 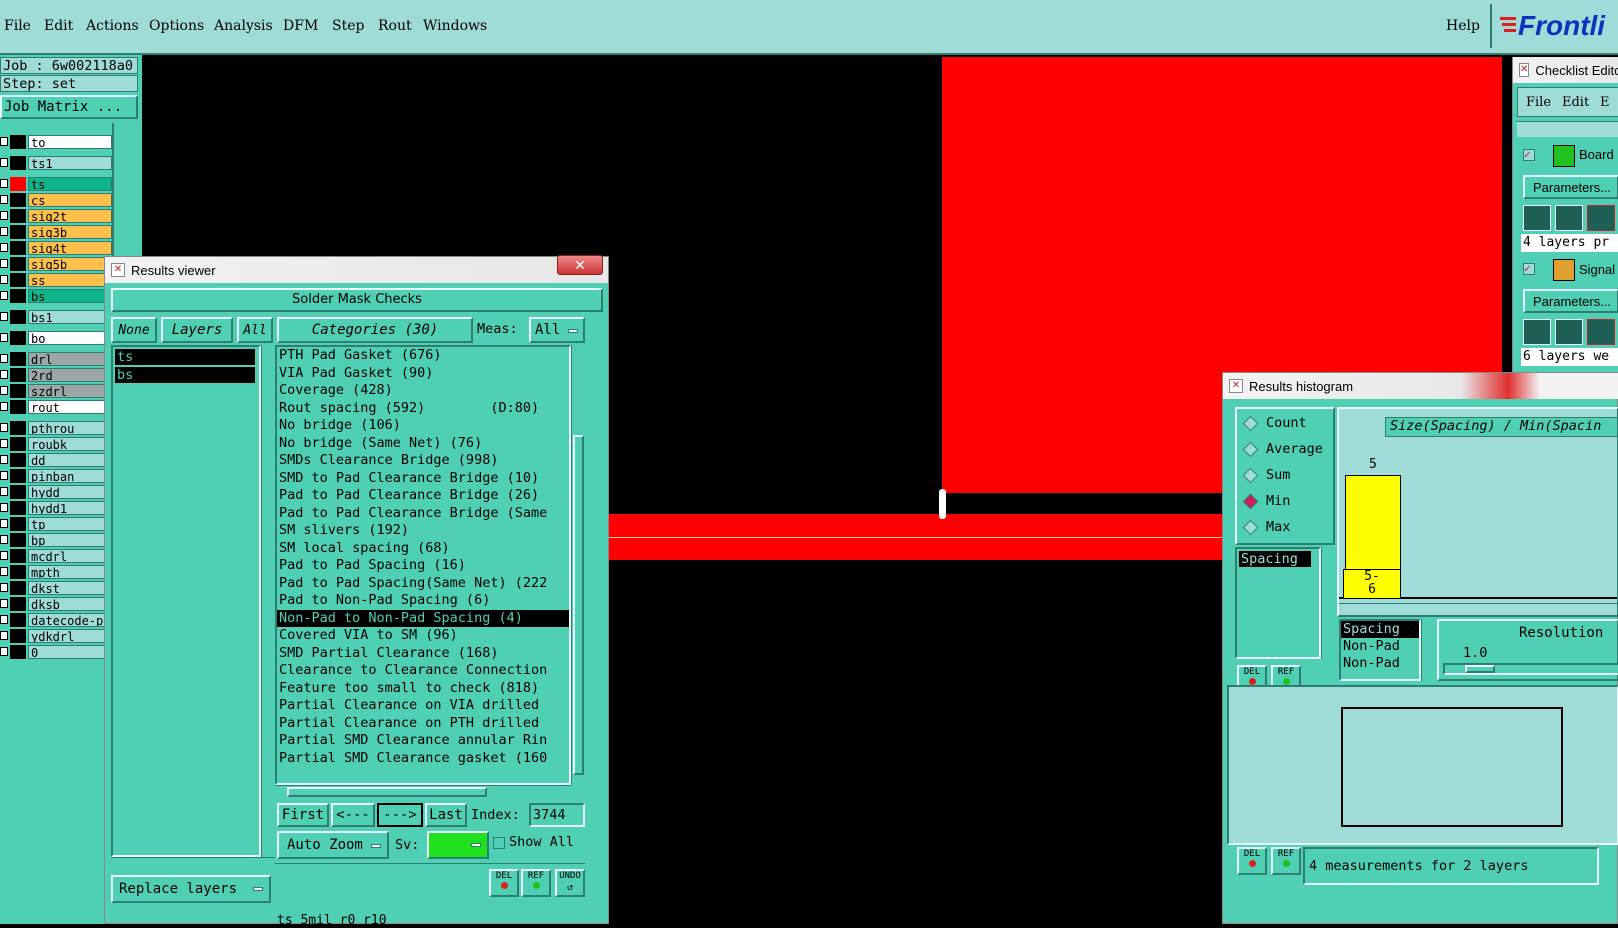 What do you see at coordinates (70, 444) in the screenshot?
I see `layer-name: roubk` at bounding box center [70, 444].